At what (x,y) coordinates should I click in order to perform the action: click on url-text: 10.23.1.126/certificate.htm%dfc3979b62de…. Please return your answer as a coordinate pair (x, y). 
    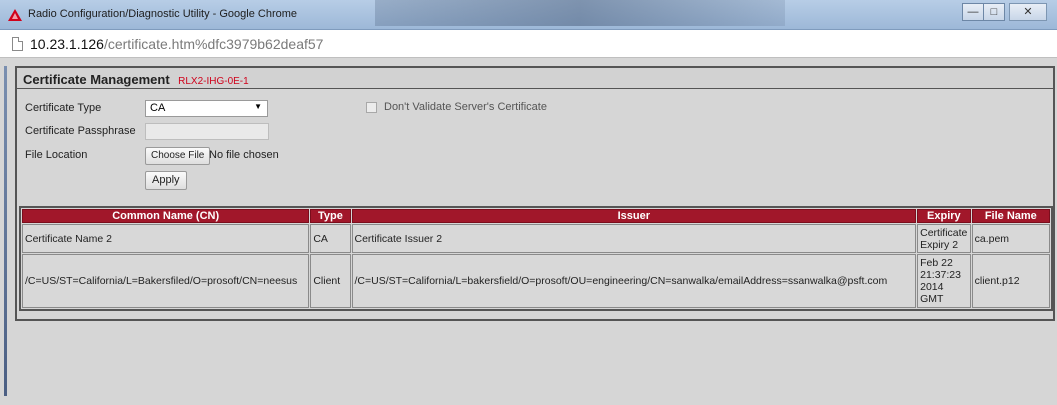
    Looking at the image, I should click on (176, 44).